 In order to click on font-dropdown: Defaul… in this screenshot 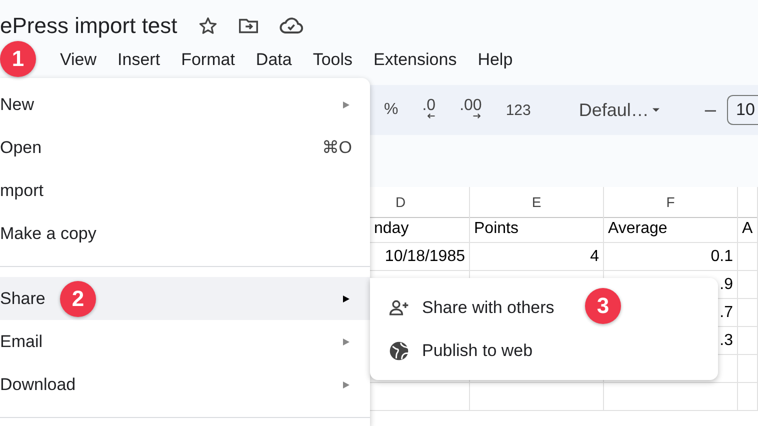, I will do `click(621, 110)`.